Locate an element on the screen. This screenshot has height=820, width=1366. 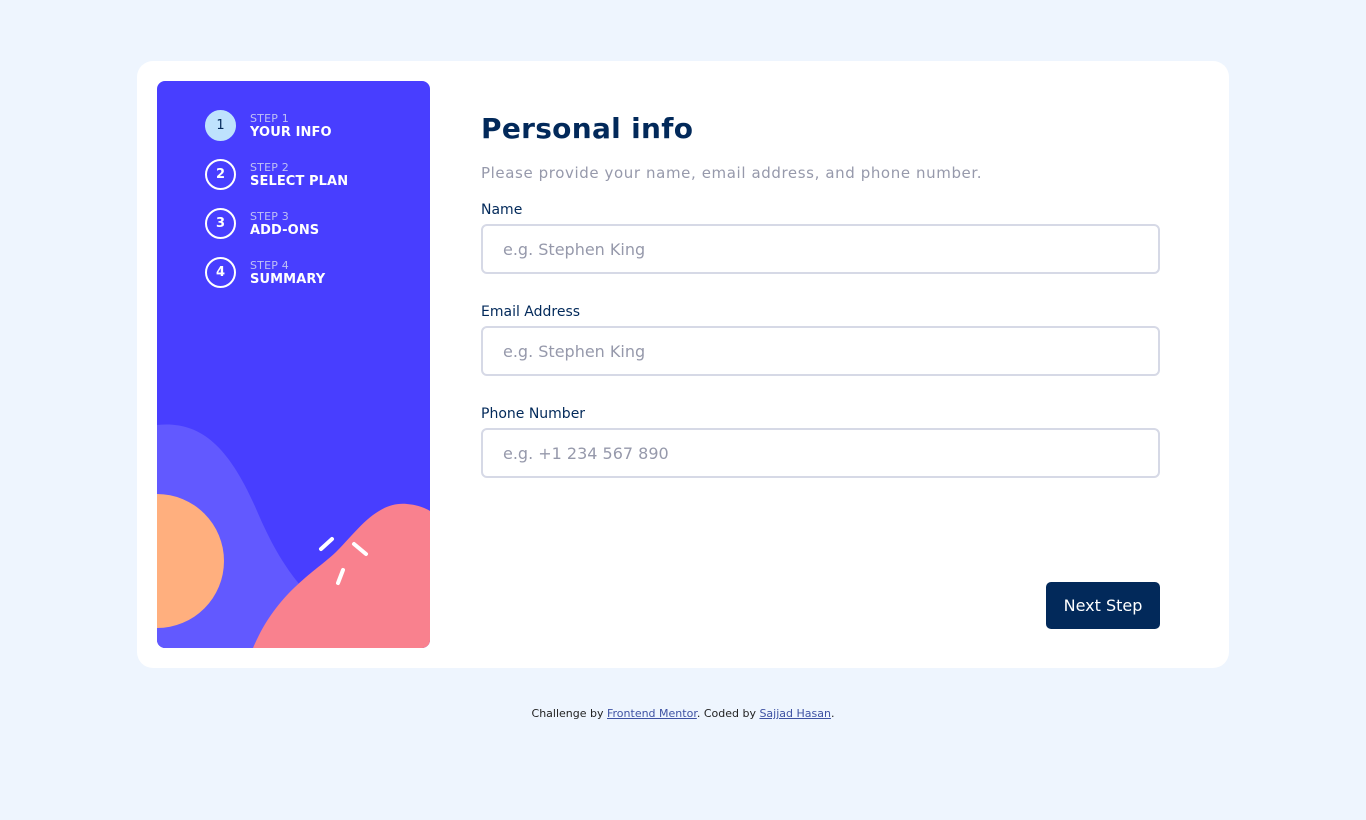
step-label: STEP 1 is located at coordinates (269, 118).